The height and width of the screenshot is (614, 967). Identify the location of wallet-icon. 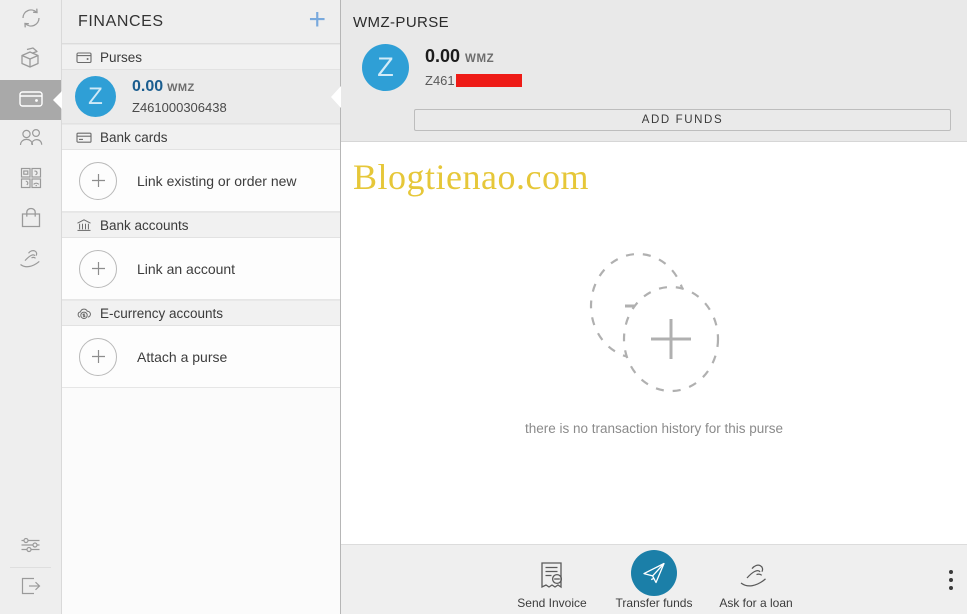
(31, 100).